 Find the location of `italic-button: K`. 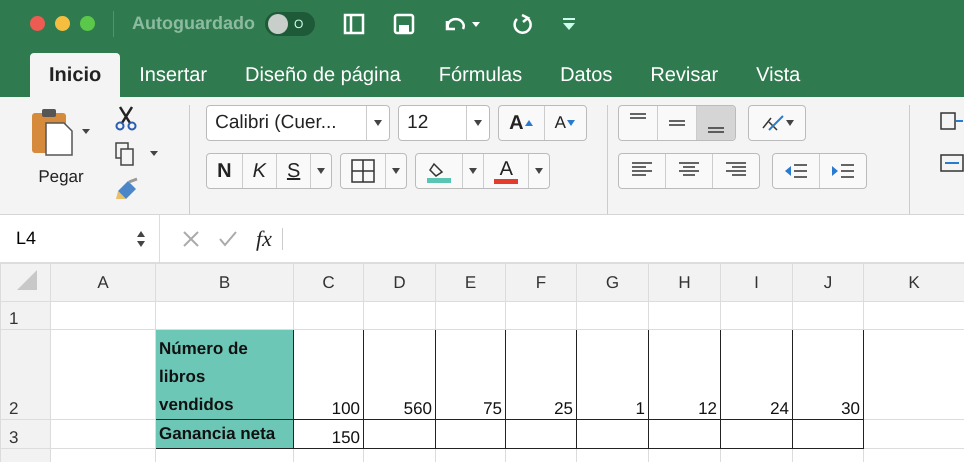

italic-button: K is located at coordinates (259, 171).